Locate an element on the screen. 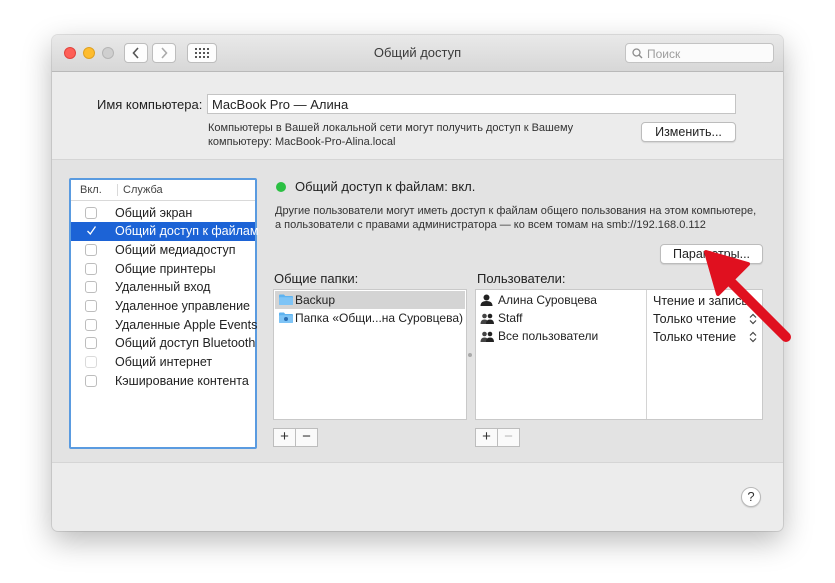 Image resolution: width=835 pixels, height=583 pixels. user-name: Алина Суровцева is located at coordinates (547, 300).